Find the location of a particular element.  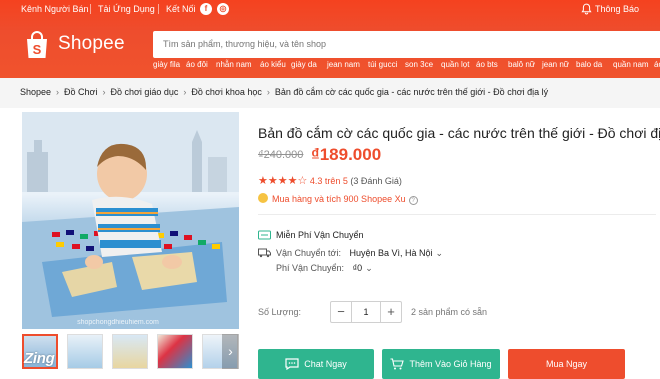

help-icon: ? is located at coordinates (413, 200).